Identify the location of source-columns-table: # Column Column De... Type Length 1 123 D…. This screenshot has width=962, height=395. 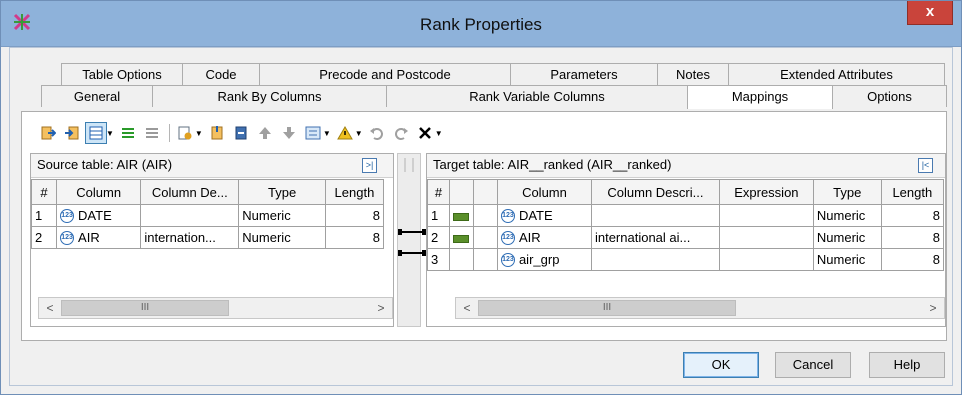
(207, 214).